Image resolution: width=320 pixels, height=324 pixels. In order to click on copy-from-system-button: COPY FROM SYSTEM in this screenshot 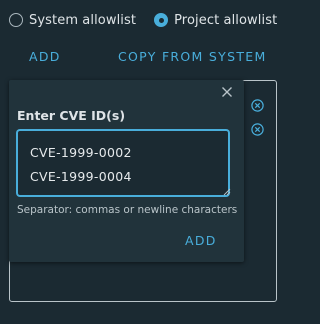, I will do `click(192, 56)`.